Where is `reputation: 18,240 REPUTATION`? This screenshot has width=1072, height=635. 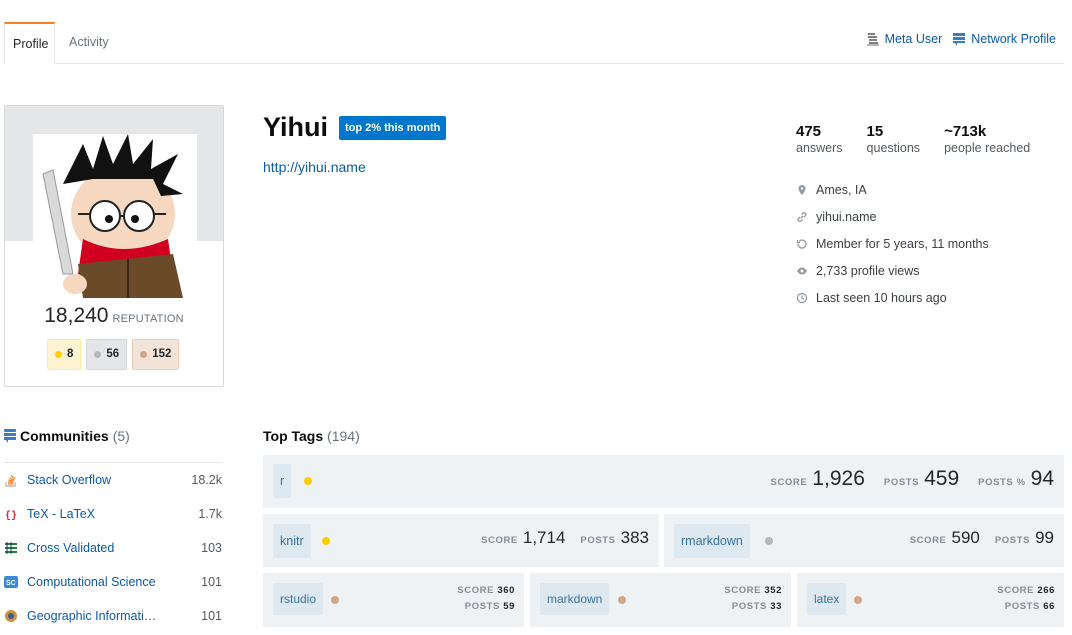 reputation: 18,240 REPUTATION is located at coordinates (114, 316).